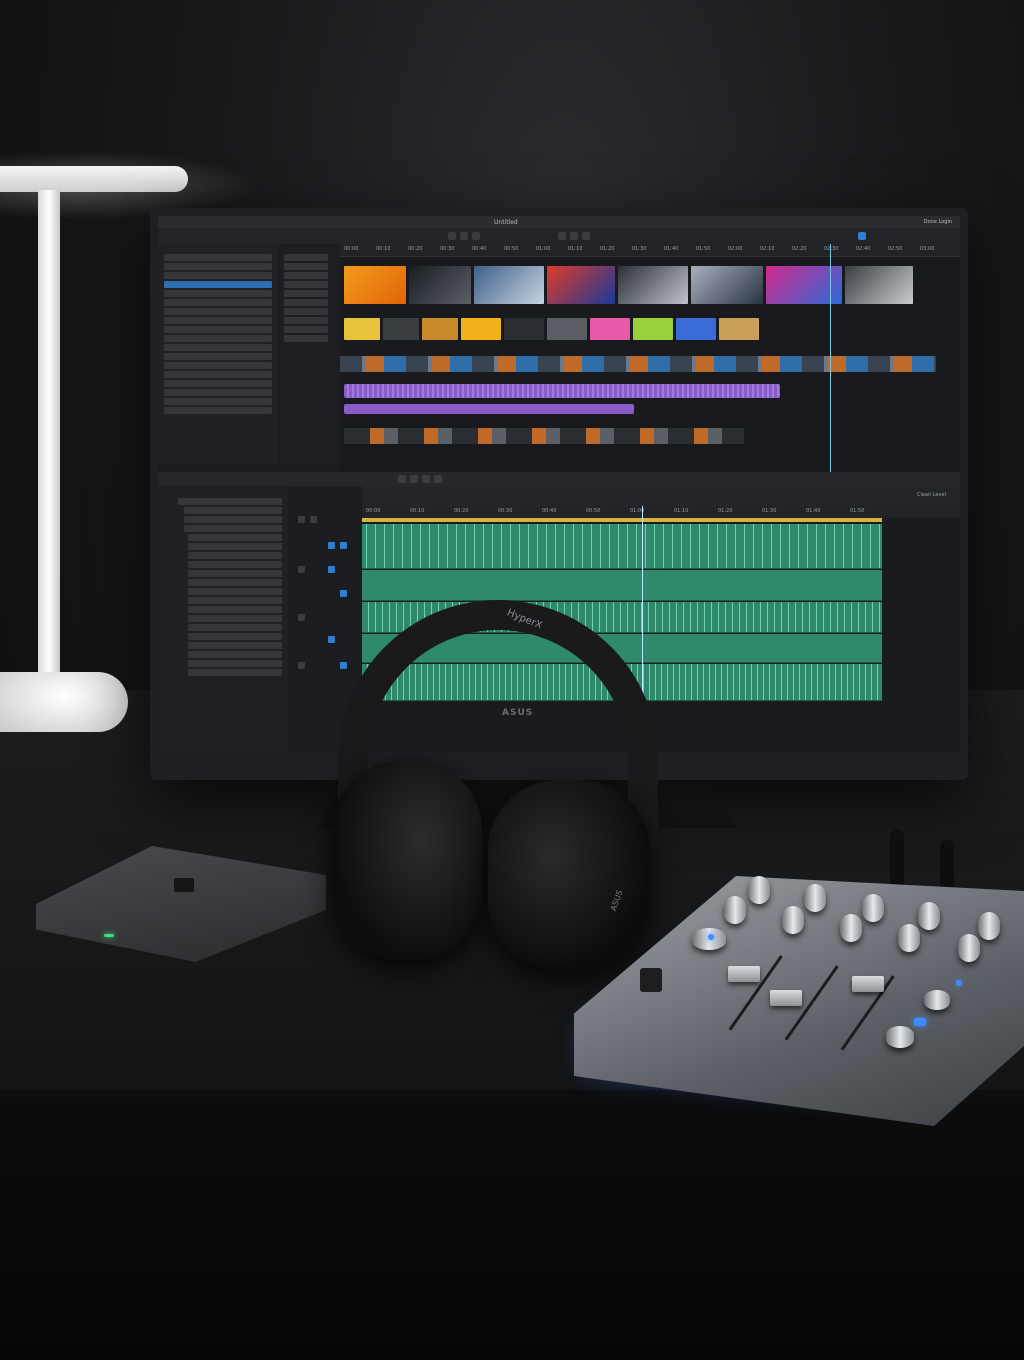 This screenshot has width=1024, height=1360. I want to click on tree-row-selected, so click(218, 284).